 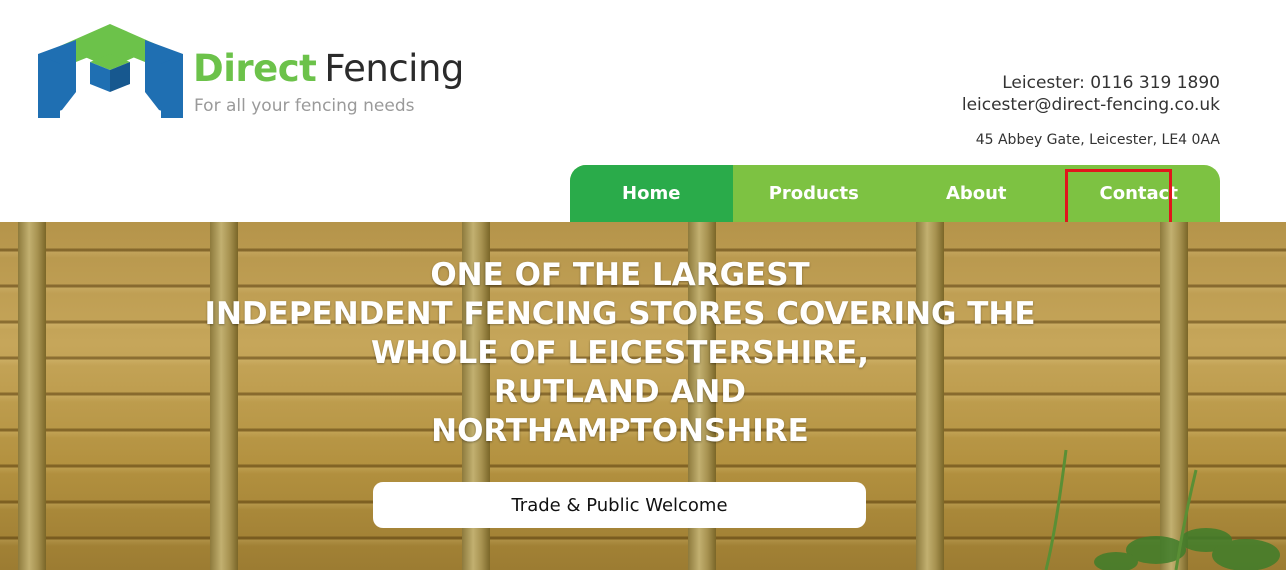 What do you see at coordinates (110, 72) in the screenshot?
I see `cube-logo-icon` at bounding box center [110, 72].